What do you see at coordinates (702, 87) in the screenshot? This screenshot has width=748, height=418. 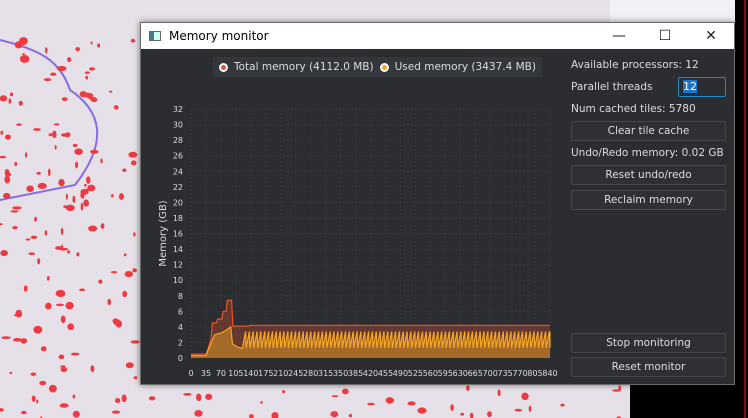 I see `parallel-threads-input: 12` at bounding box center [702, 87].